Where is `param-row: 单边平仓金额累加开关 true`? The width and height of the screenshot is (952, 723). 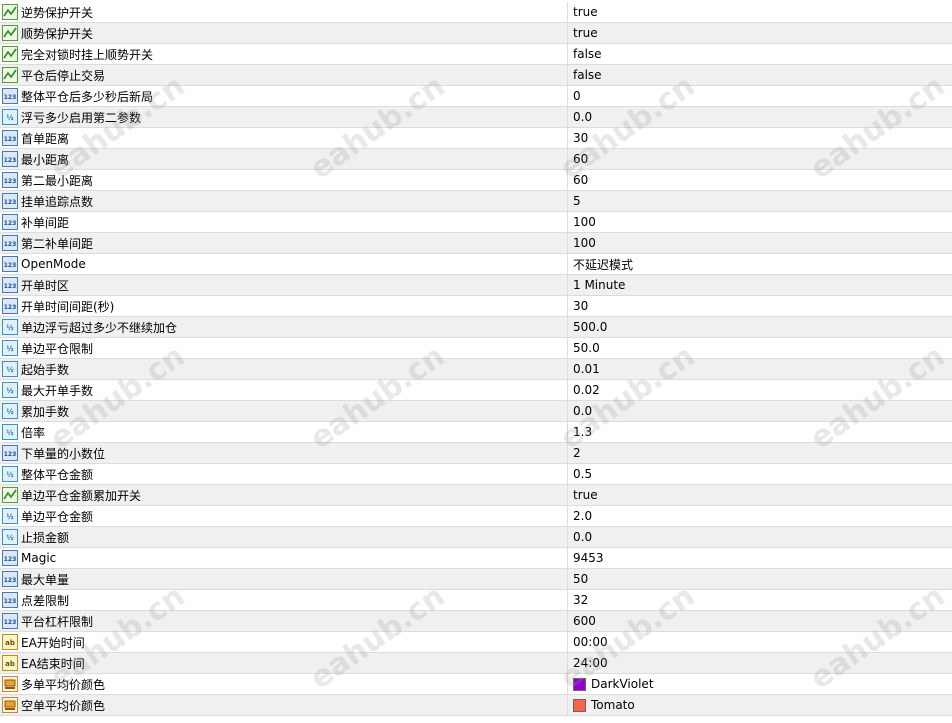
param-row: 单边平仓金额累加开关 true is located at coordinates (476, 495).